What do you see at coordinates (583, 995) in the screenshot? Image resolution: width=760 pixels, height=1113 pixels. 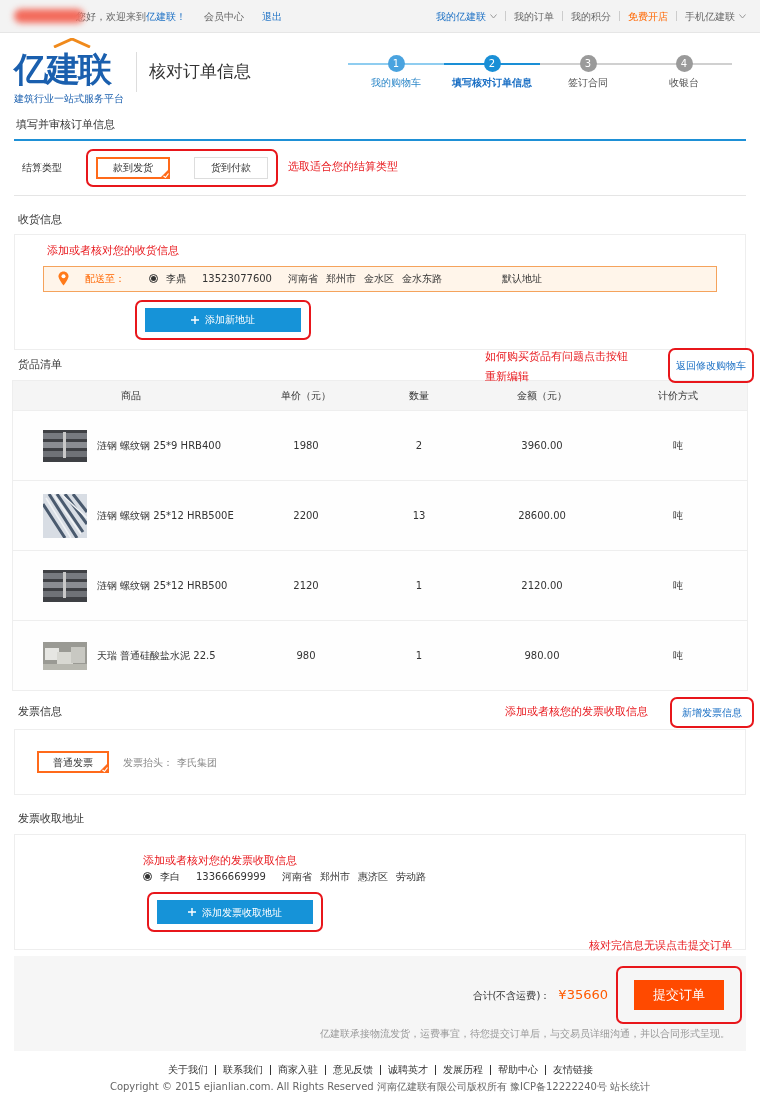 I see `total-amount: ¥35660` at bounding box center [583, 995].